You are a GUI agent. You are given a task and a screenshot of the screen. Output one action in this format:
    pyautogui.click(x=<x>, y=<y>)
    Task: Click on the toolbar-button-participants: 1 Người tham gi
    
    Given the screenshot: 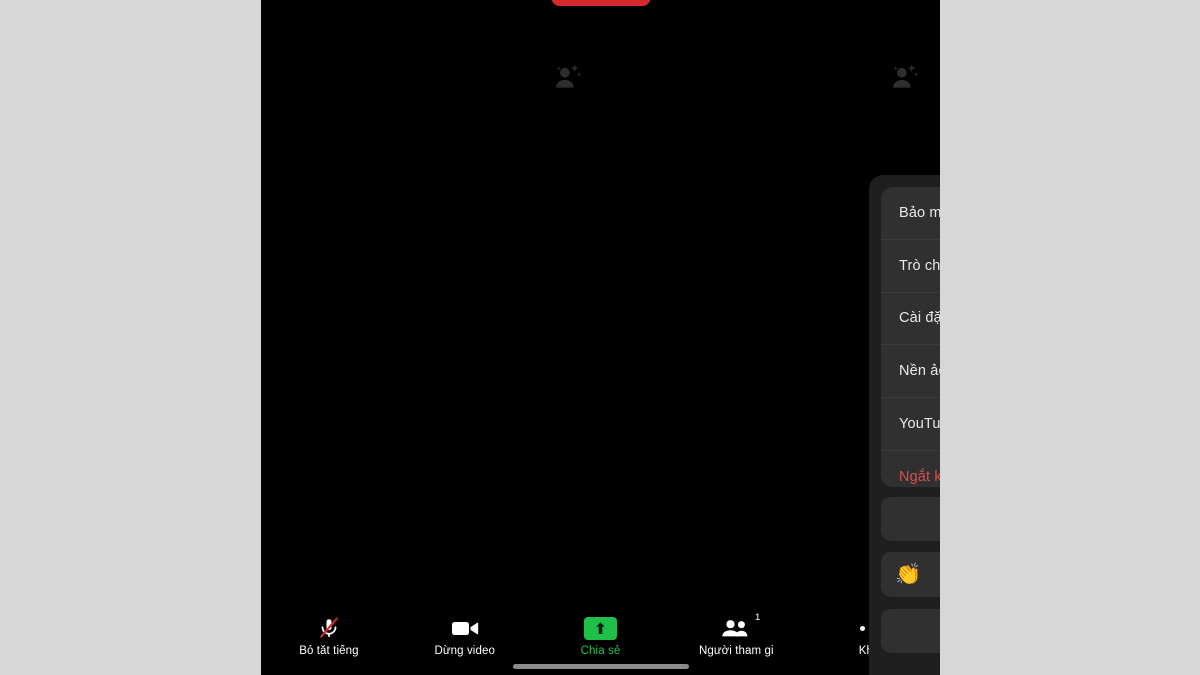 What is the action you would take?
    pyautogui.click(x=736, y=634)
    